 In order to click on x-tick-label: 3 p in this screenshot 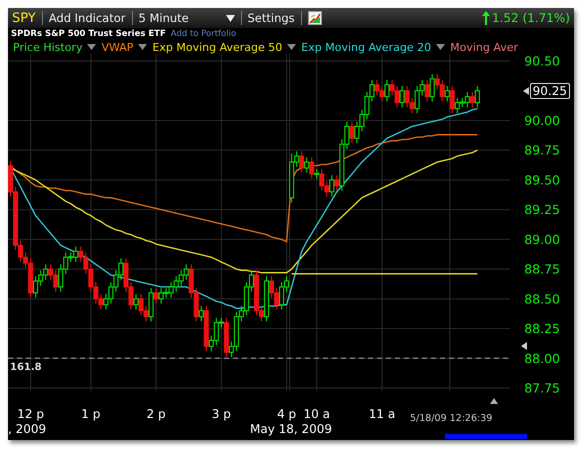, I will do `click(221, 414)`.